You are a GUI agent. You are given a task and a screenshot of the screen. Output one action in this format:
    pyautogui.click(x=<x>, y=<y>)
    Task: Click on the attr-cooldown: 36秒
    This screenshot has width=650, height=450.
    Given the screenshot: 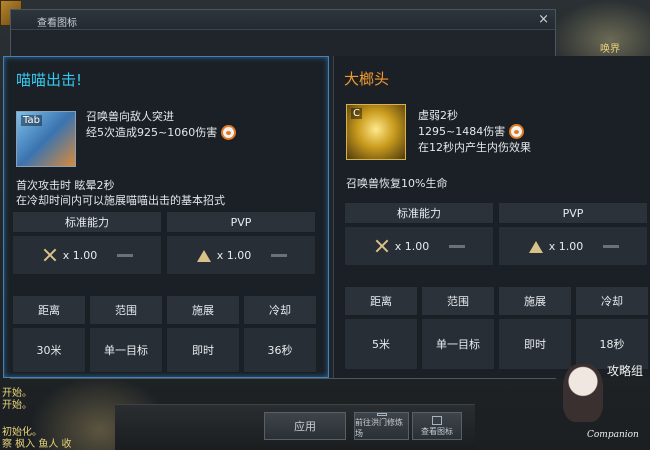 What is the action you would take?
    pyautogui.click(x=280, y=350)
    